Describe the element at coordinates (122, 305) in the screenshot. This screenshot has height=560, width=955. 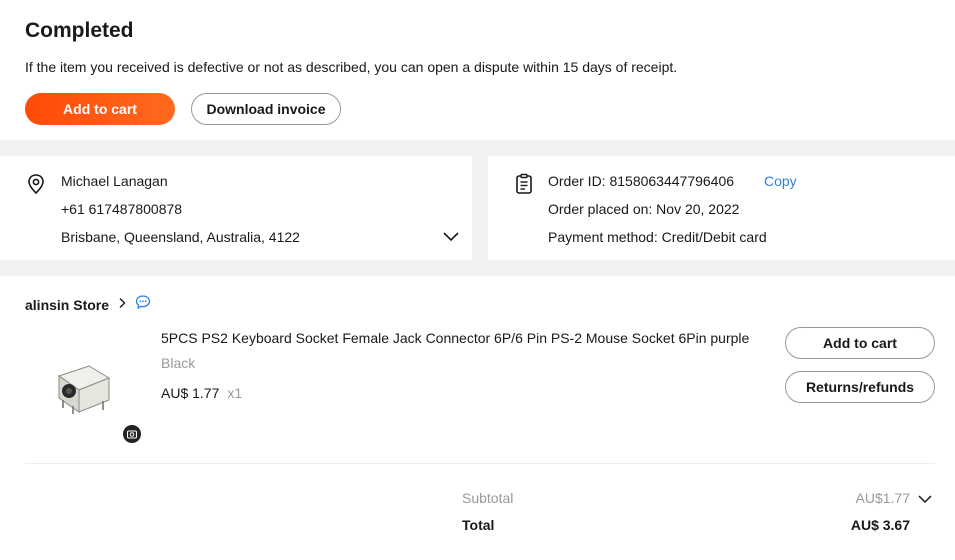
I see `chevron-right-icon` at that location.